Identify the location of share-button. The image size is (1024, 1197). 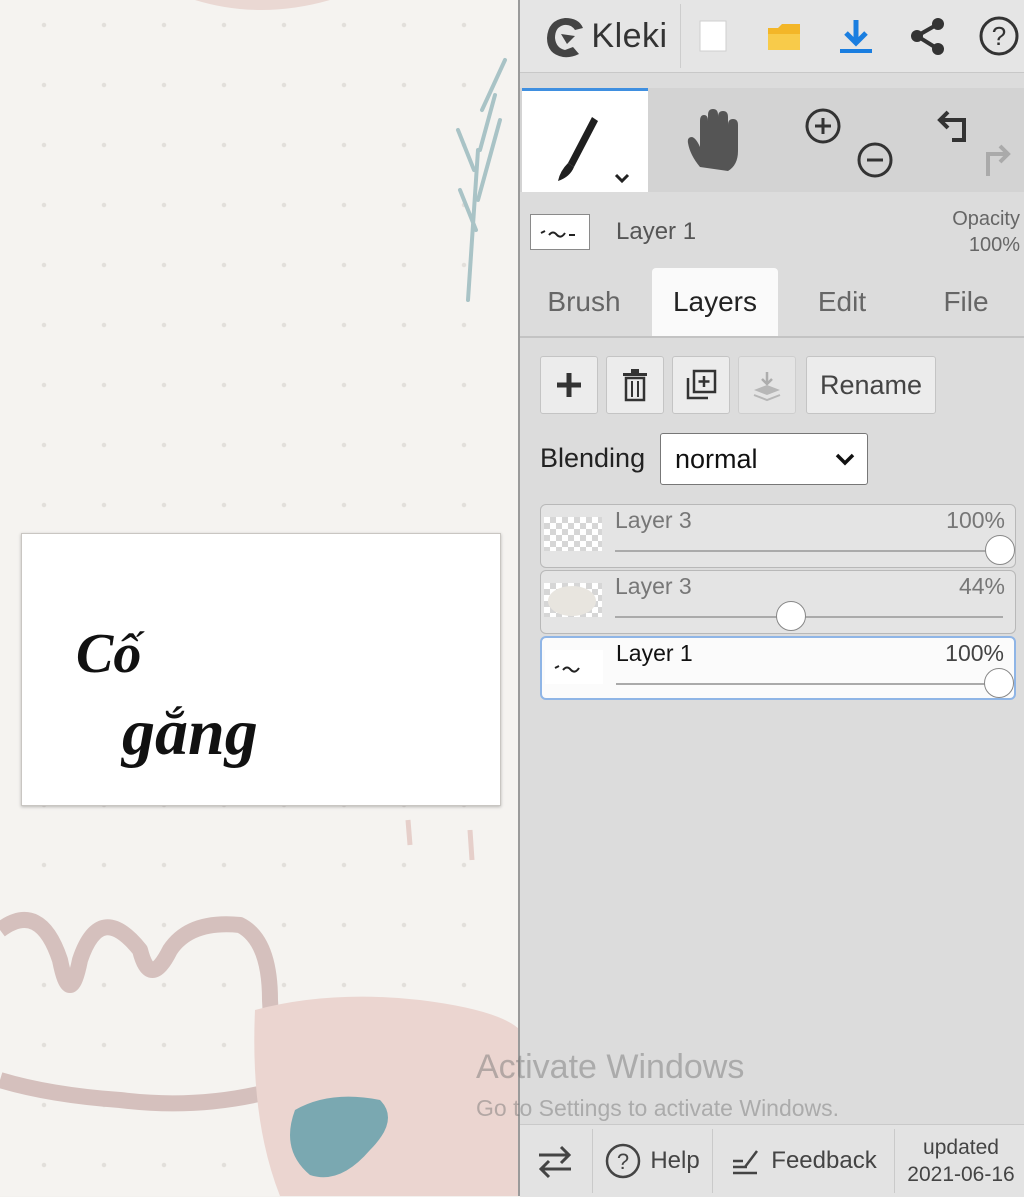
(928, 36).